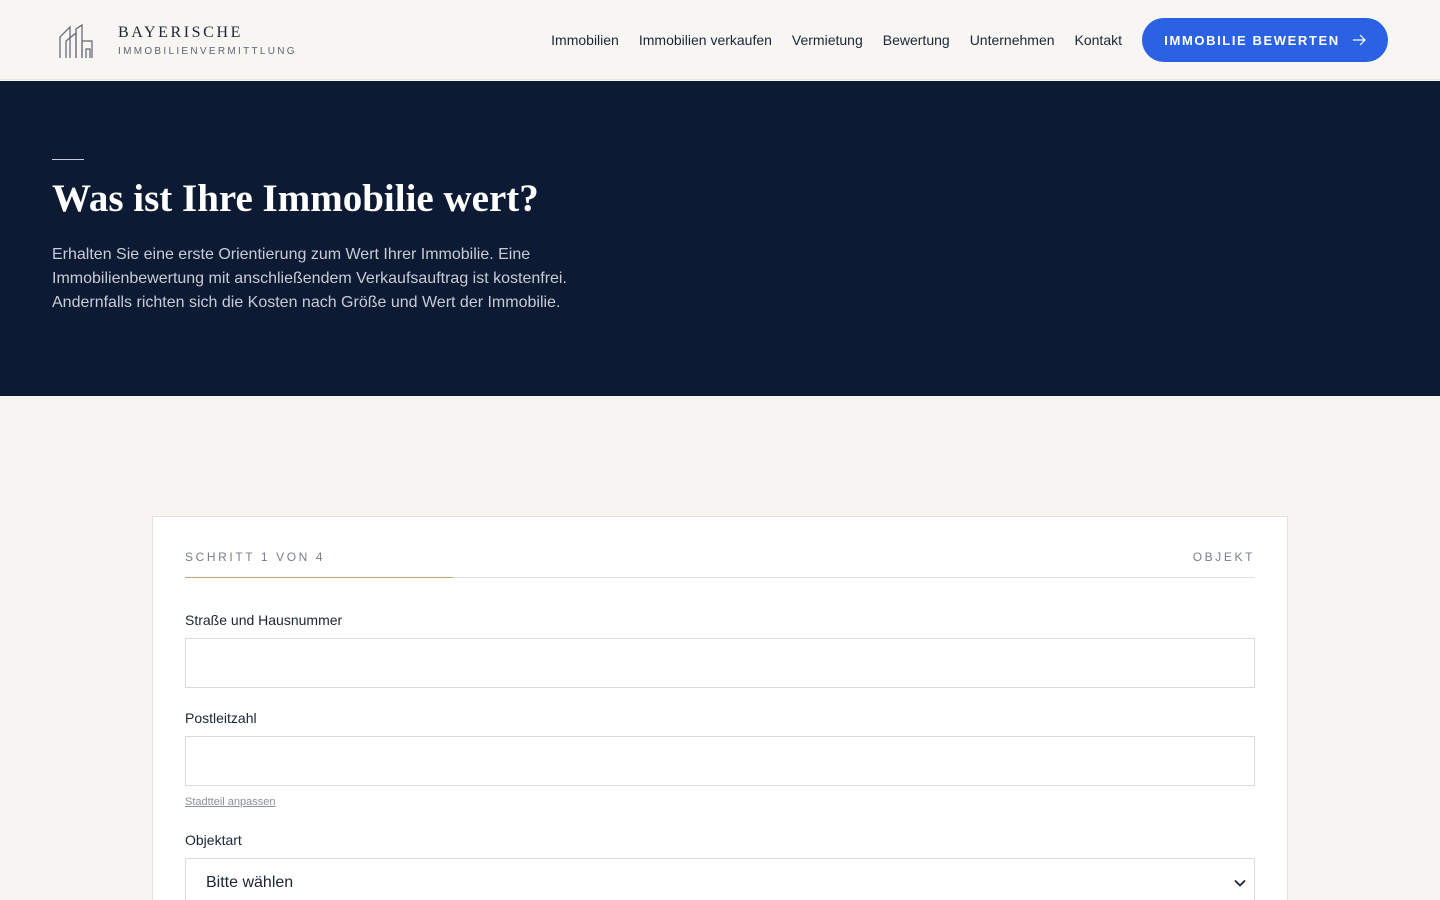  What do you see at coordinates (76, 40) in the screenshot?
I see `building-logo-icon` at bounding box center [76, 40].